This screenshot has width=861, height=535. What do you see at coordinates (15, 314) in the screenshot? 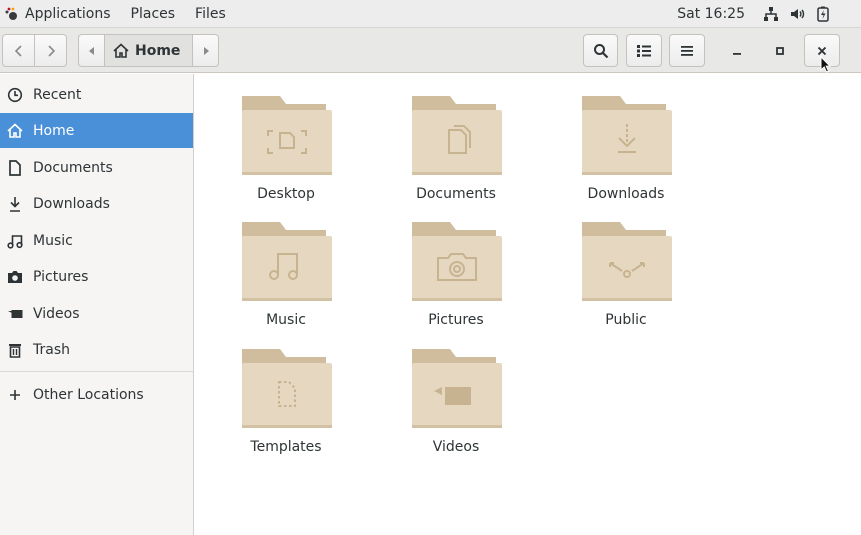
I see `video-icon` at bounding box center [15, 314].